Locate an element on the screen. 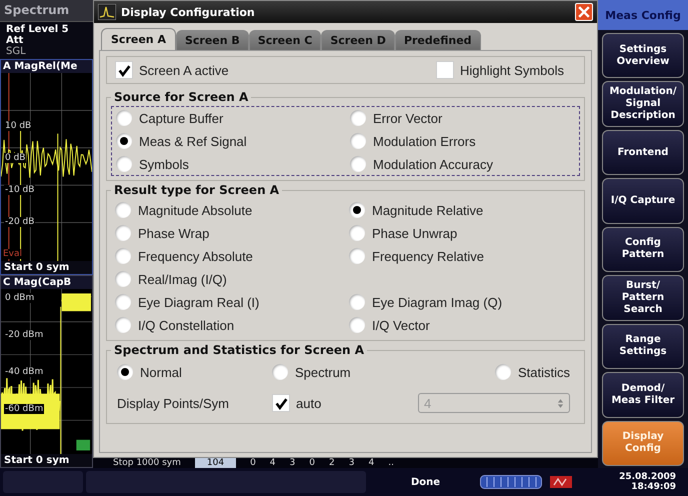 The image size is (688, 496). waveform-icon is located at coordinates (107, 12).